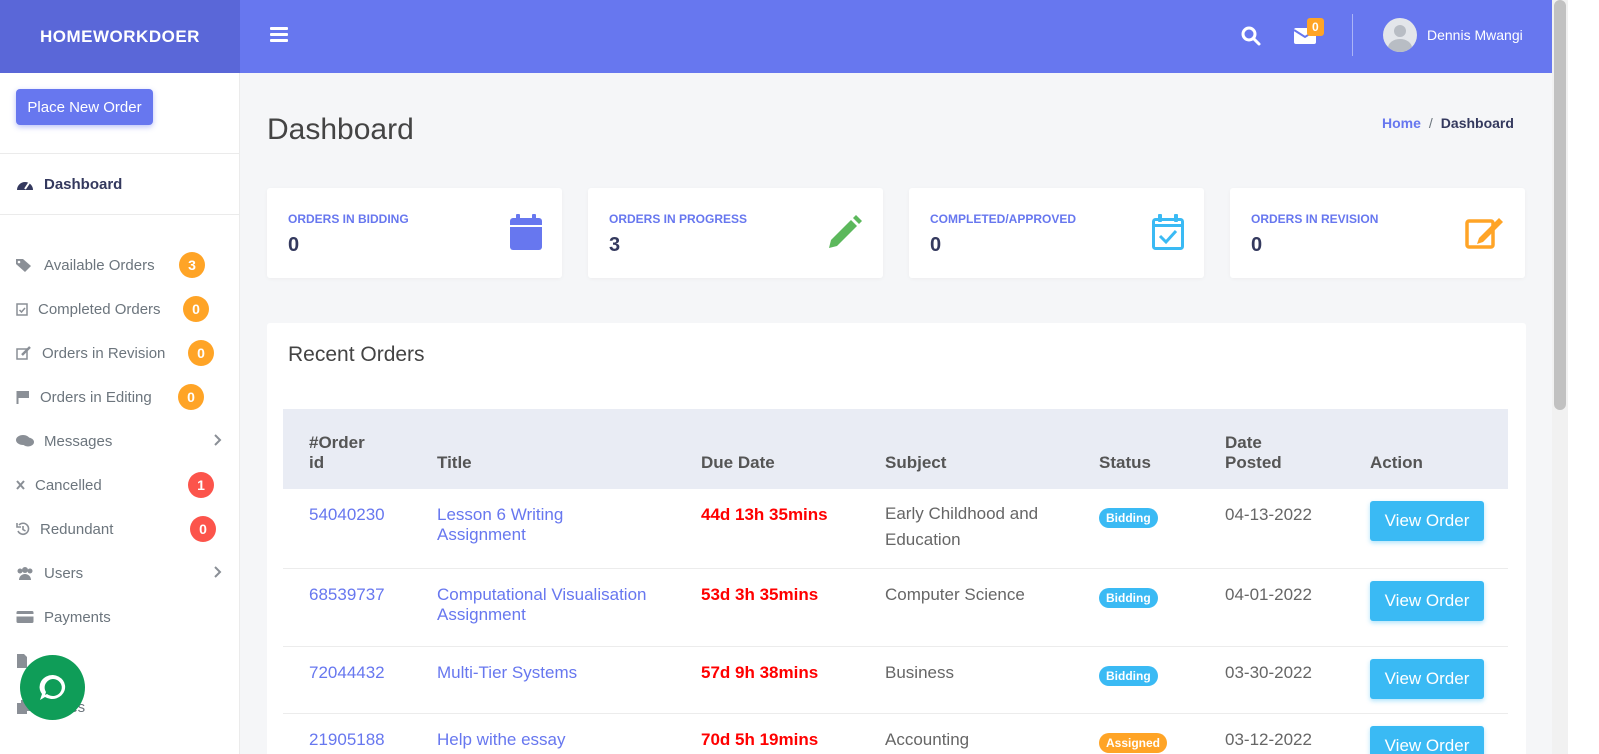 Image resolution: width=1599 pixels, height=754 pixels. What do you see at coordinates (25, 573) in the screenshot?
I see `users-icon` at bounding box center [25, 573].